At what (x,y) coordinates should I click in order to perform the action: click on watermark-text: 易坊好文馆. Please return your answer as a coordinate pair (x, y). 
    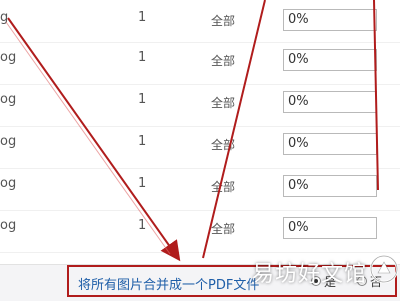
    Looking at the image, I should click on (310, 274).